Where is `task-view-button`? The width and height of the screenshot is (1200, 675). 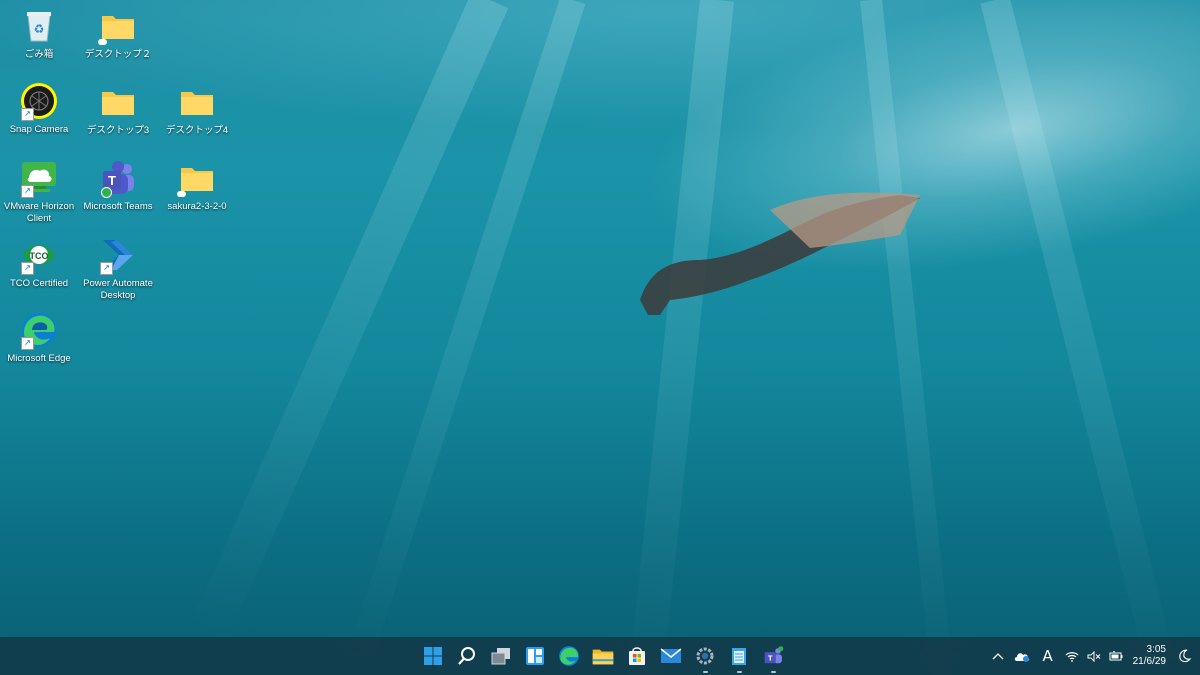 task-view-button is located at coordinates (501, 656).